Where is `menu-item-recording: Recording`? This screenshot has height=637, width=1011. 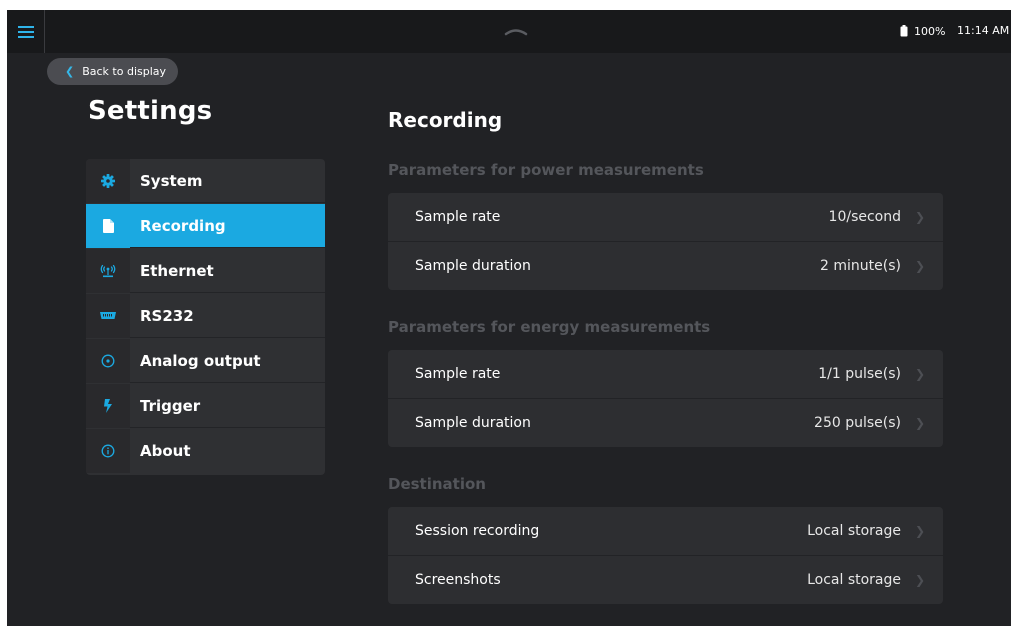 menu-item-recording: Recording is located at coordinates (205, 225).